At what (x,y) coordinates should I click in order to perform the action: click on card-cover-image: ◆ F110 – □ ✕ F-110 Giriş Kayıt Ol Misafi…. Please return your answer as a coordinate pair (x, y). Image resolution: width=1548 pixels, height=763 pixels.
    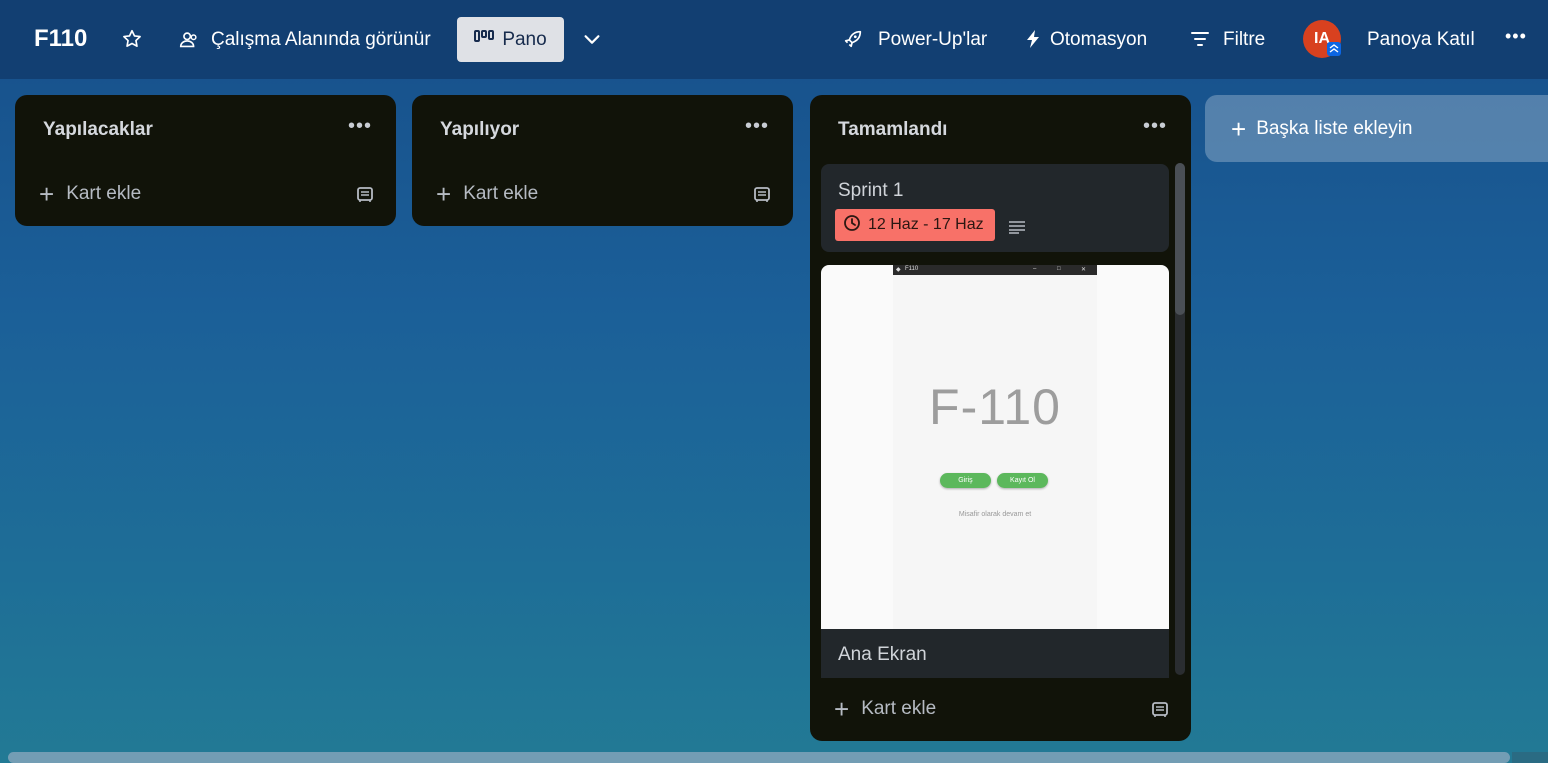
    Looking at the image, I should click on (995, 447).